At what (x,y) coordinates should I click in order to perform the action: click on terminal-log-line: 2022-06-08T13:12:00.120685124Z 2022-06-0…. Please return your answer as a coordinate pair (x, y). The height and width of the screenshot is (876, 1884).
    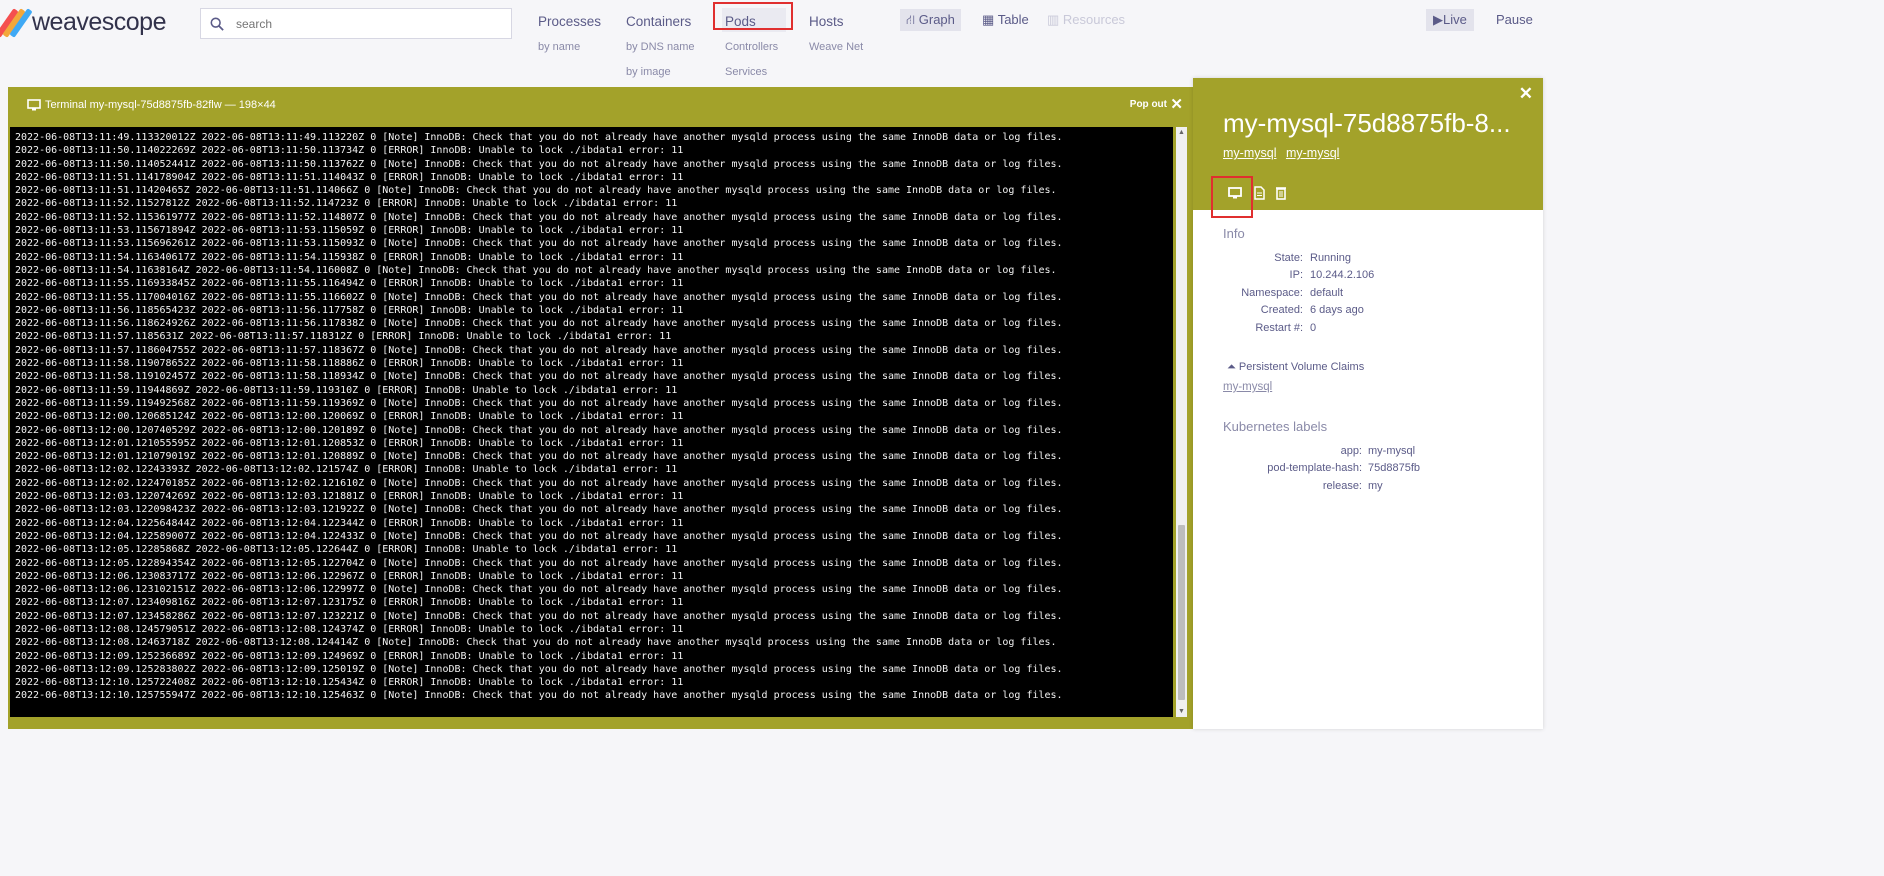
    Looking at the image, I should click on (349, 417).